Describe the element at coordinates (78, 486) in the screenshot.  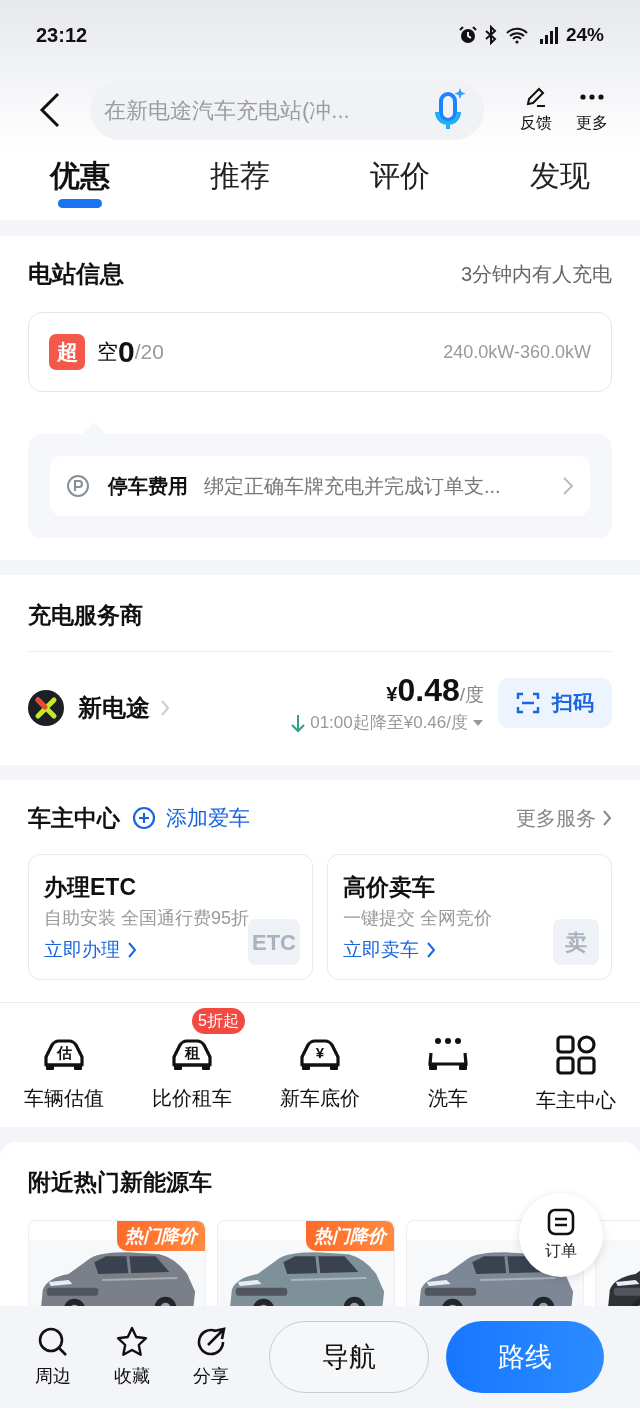
I see `parking-icon` at that location.